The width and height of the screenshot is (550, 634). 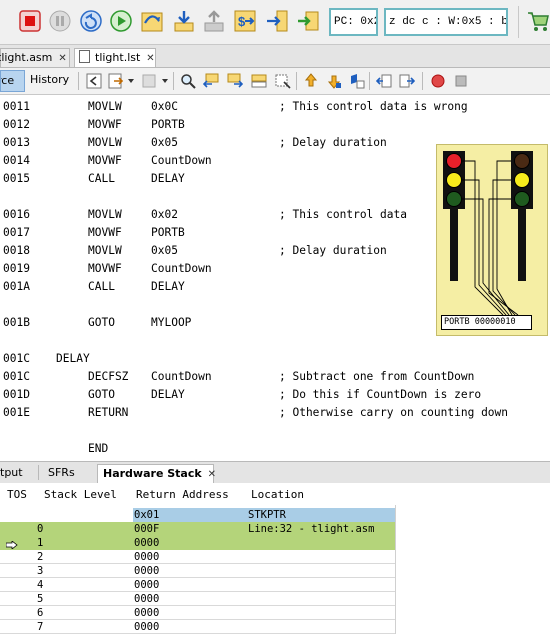 I want to click on output-tabs: tput SFRs Hardware Stack ✕, so click(x=275, y=472).